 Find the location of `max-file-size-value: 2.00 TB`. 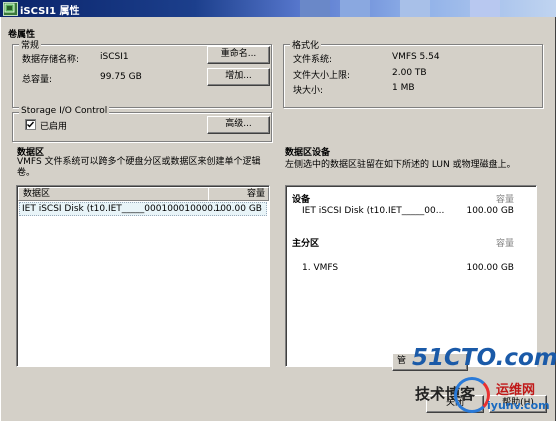

max-file-size-value: 2.00 TB is located at coordinates (409, 73).